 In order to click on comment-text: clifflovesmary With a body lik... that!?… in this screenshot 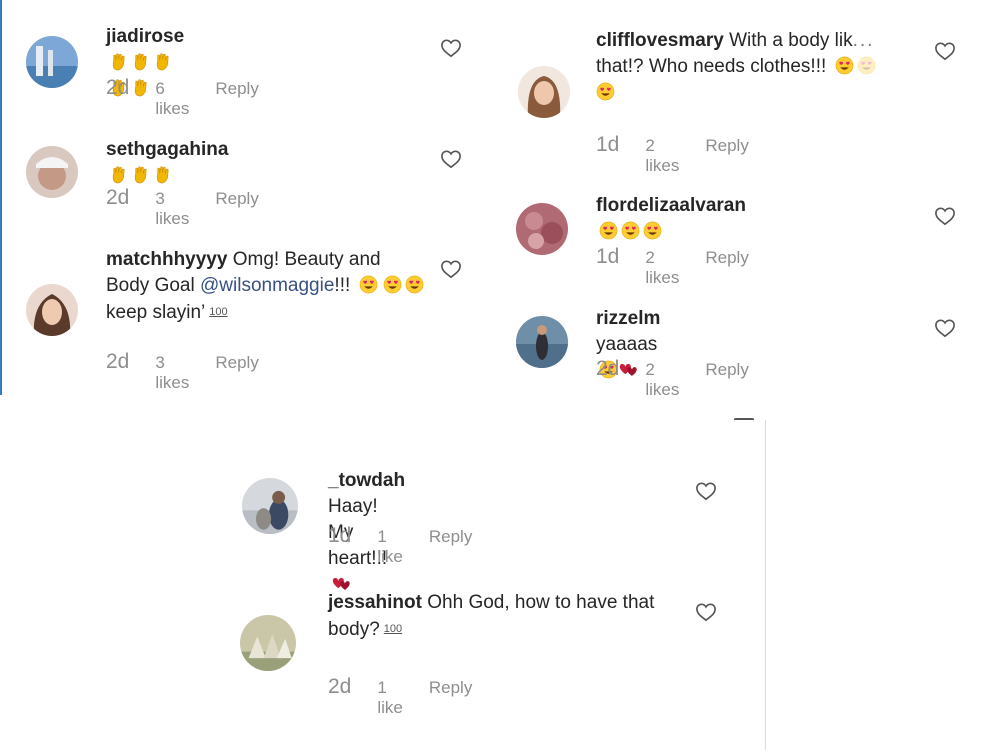, I will do `click(761, 67)`.